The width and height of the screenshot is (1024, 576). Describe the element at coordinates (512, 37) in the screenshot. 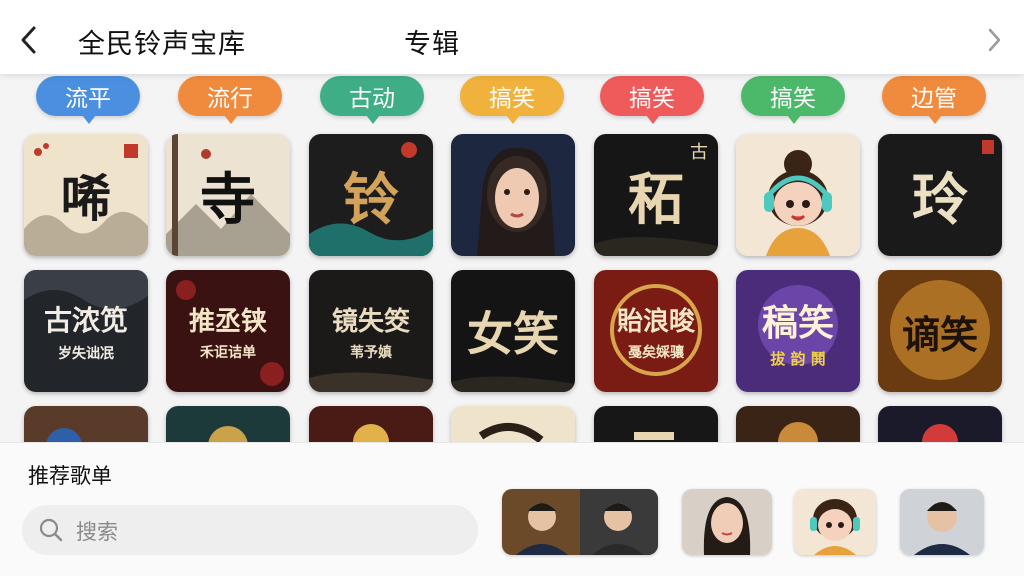

I see `top-bar: 全民铃声宝库 专辑` at that location.